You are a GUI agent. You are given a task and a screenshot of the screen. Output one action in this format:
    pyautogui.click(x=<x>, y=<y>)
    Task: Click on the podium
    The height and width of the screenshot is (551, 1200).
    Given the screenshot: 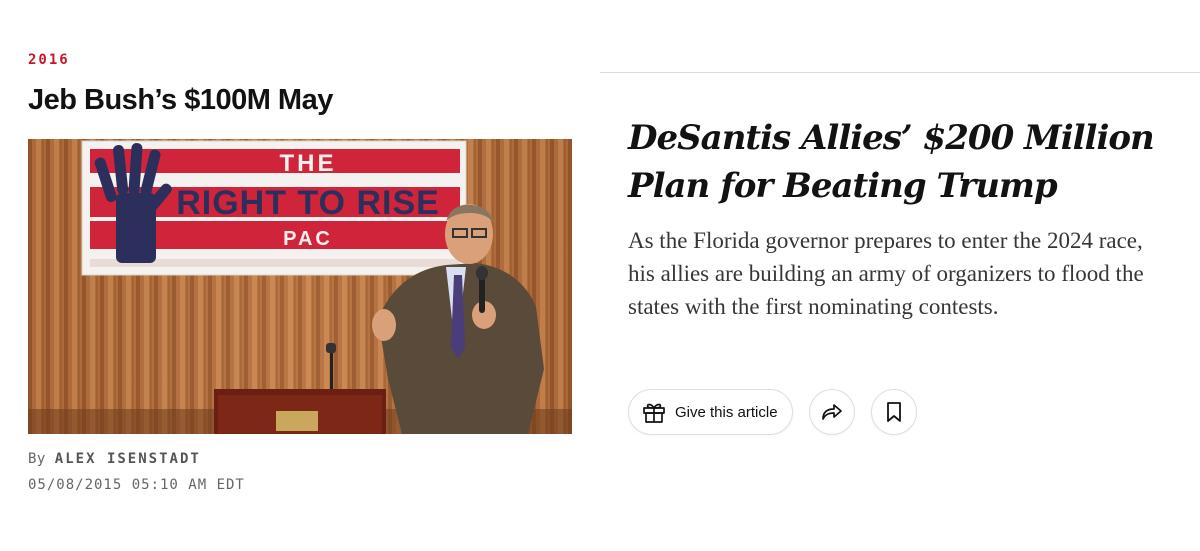 What is the action you would take?
    pyautogui.click(x=300, y=411)
    